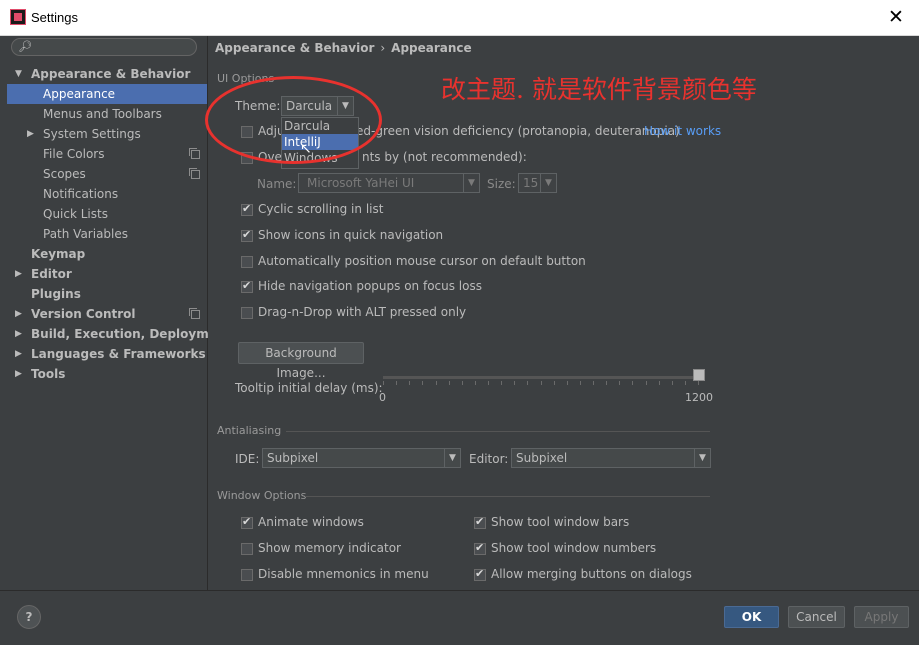 This screenshot has height=645, width=919. I want to click on antialiasing-group-label: Antialiasing, so click(249, 430).